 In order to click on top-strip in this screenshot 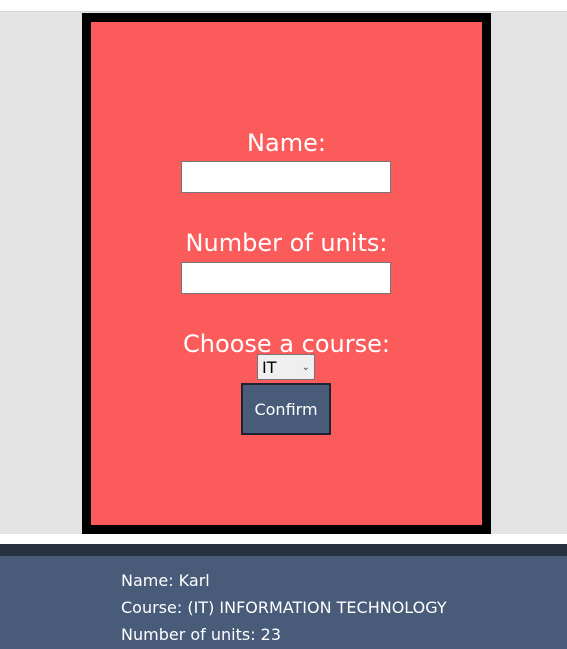, I will do `click(283, 6)`.